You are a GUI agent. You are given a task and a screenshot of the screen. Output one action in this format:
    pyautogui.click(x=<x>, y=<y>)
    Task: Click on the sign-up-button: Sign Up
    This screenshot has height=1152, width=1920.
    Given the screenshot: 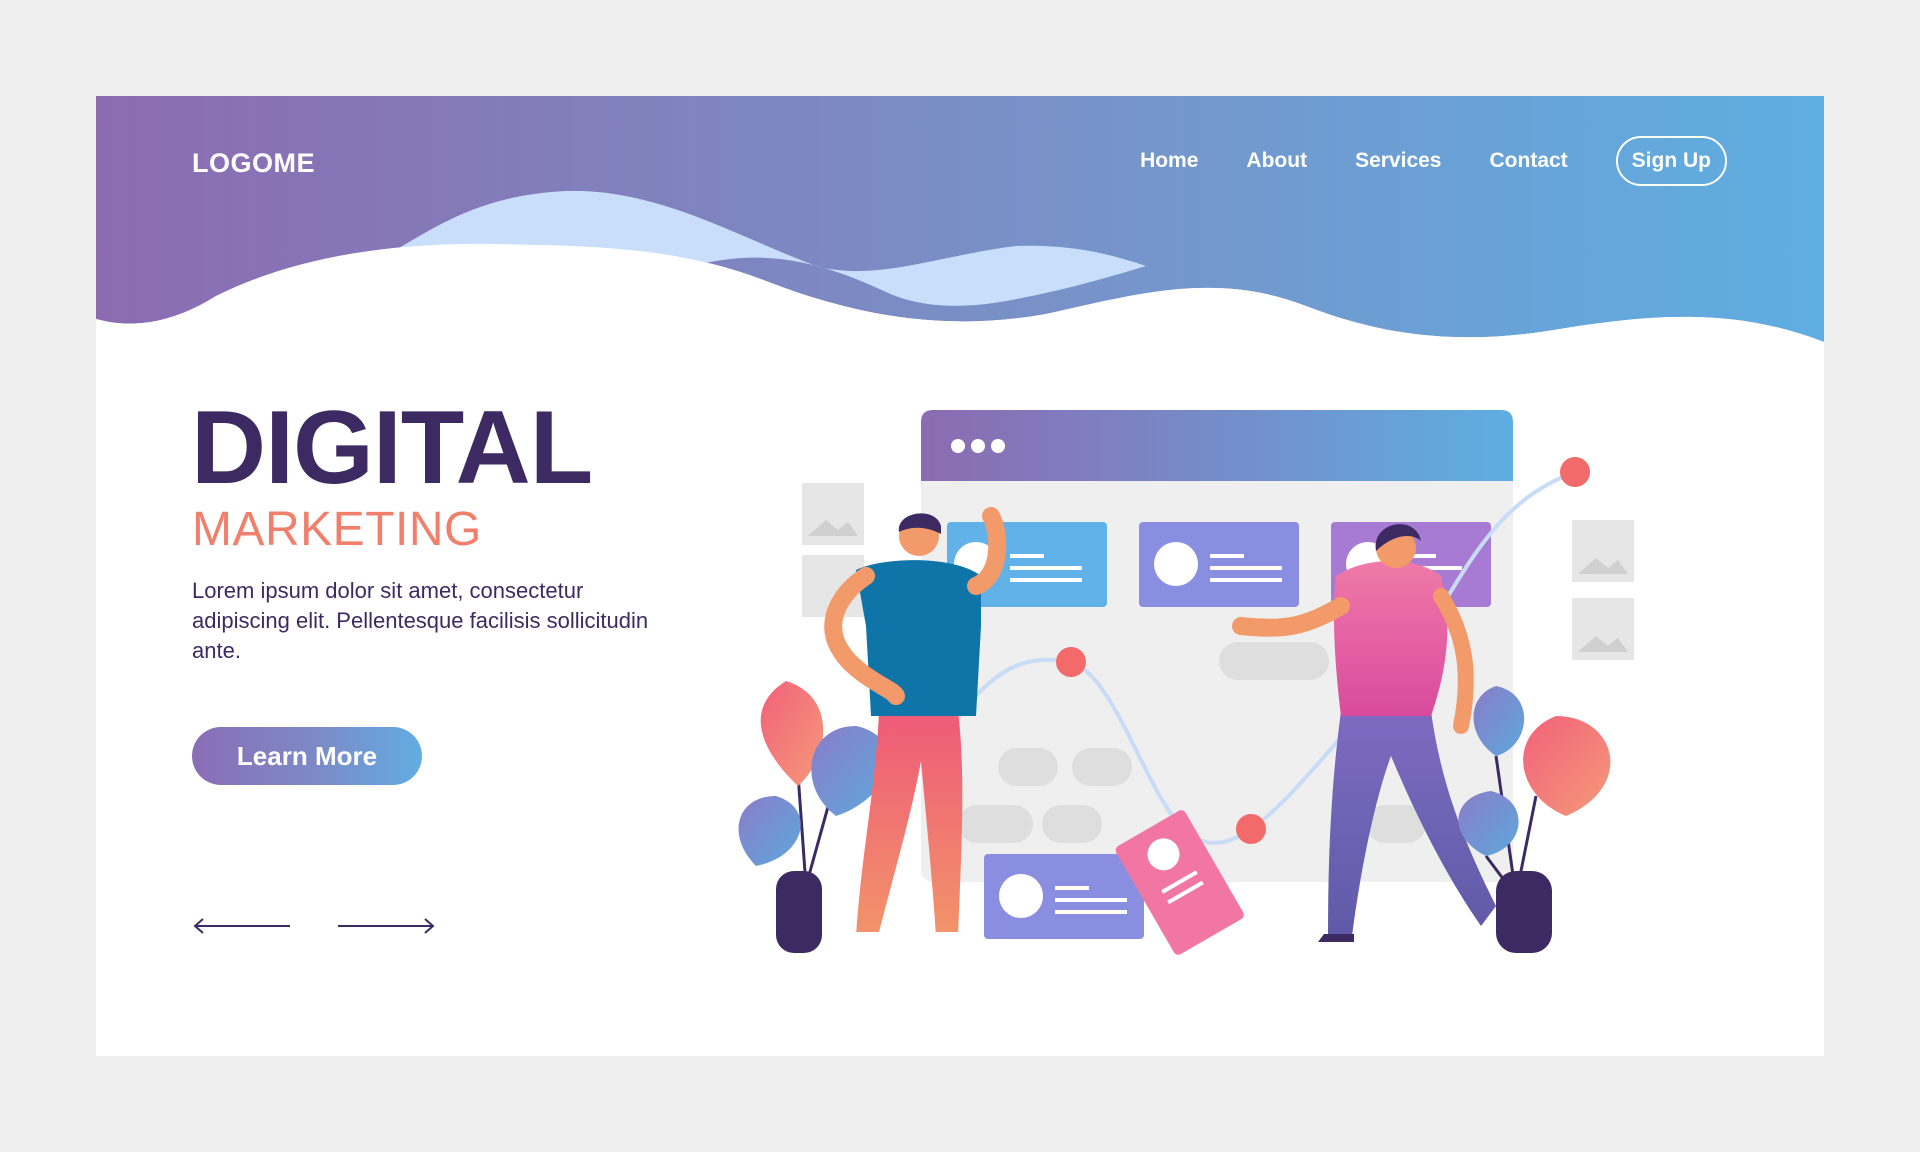 What is the action you would take?
    pyautogui.click(x=1671, y=161)
    